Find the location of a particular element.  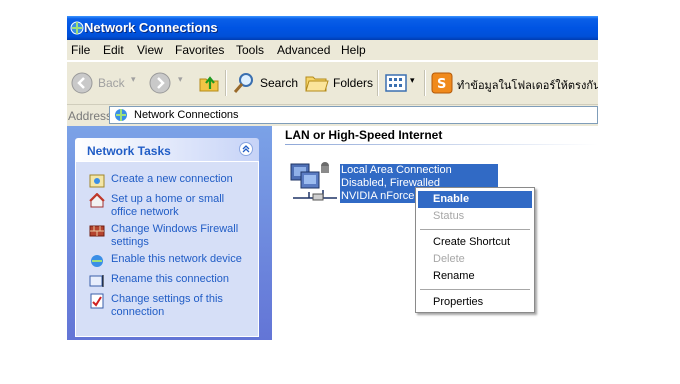

menu-rename: Rename is located at coordinates (475, 276).